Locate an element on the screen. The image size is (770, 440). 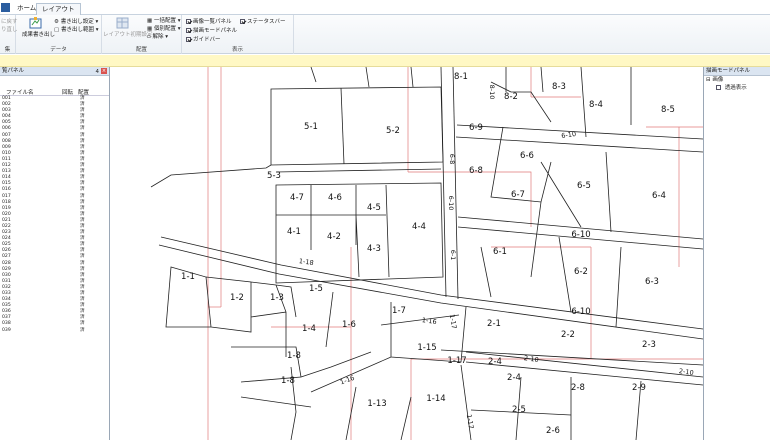
parcel-label: 2-3 is located at coordinates (649, 345).